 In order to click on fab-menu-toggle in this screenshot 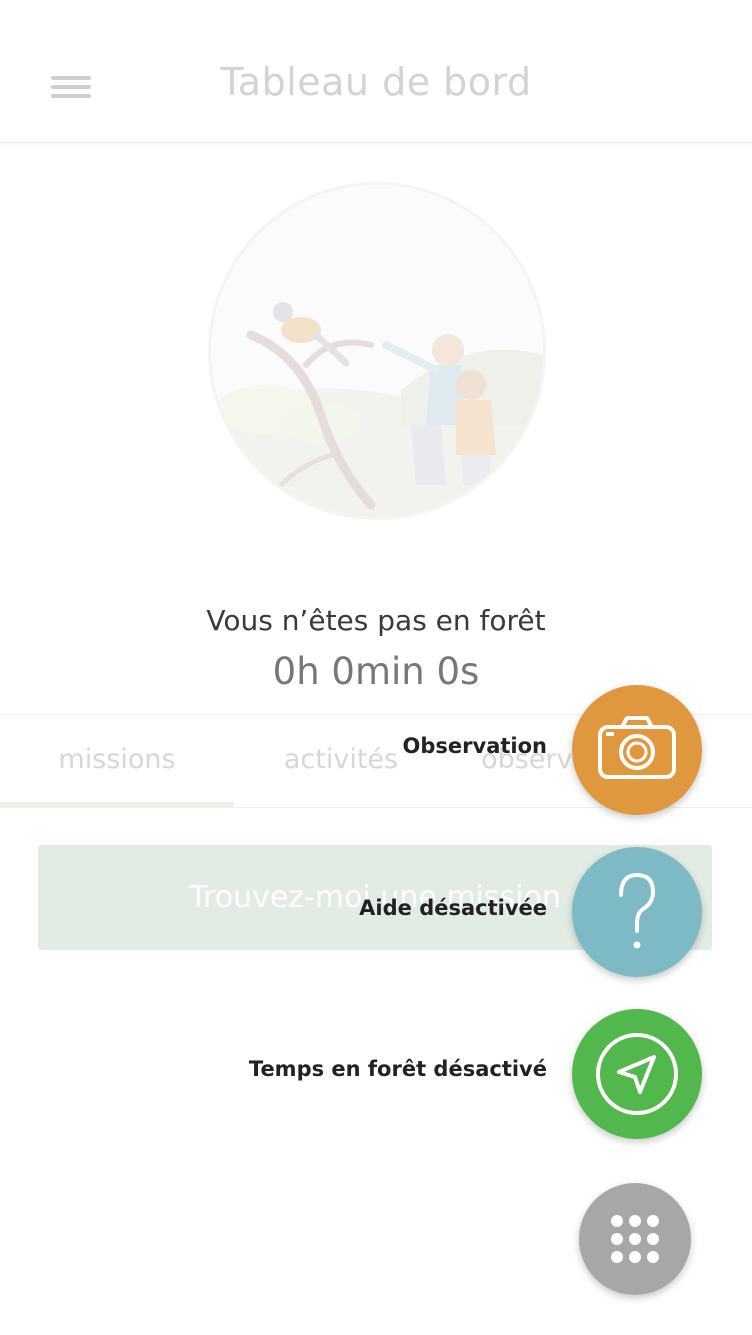, I will do `click(635, 1239)`.